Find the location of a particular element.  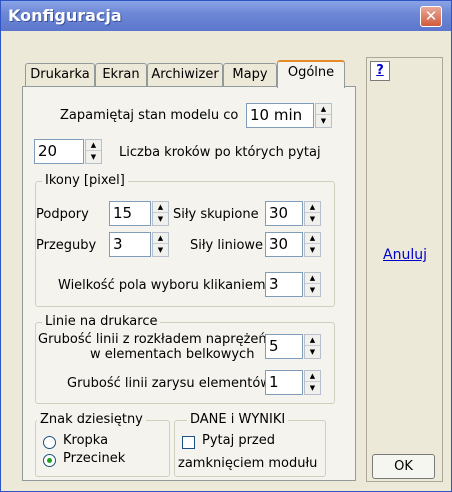

concentrated-forces-spinner: ▲ ▼ is located at coordinates (312, 213).